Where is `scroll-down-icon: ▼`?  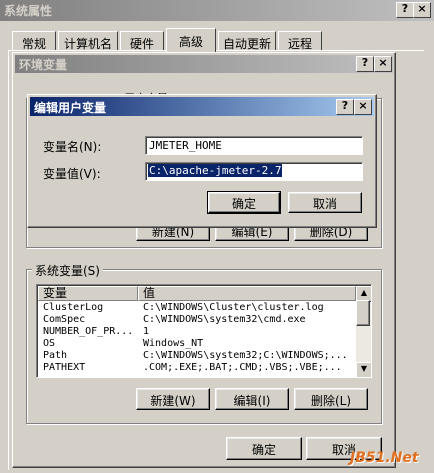 scroll-down-icon: ▼ is located at coordinates (363, 369).